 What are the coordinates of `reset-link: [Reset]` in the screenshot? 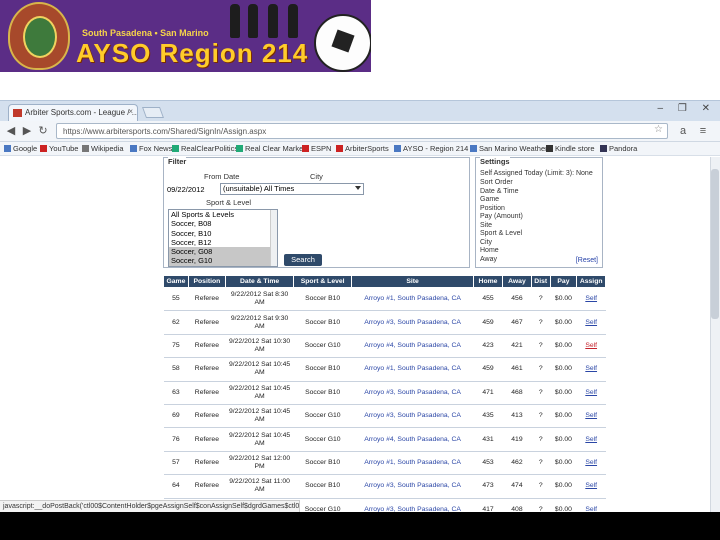 It's located at (587, 260).